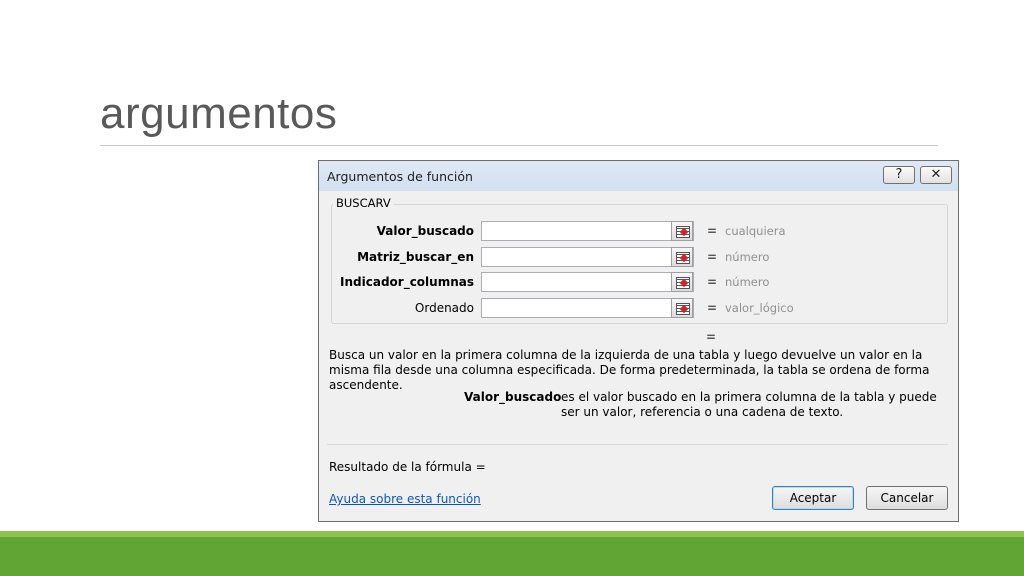 The height and width of the screenshot is (576, 1024). I want to click on help-button: ?, so click(899, 175).